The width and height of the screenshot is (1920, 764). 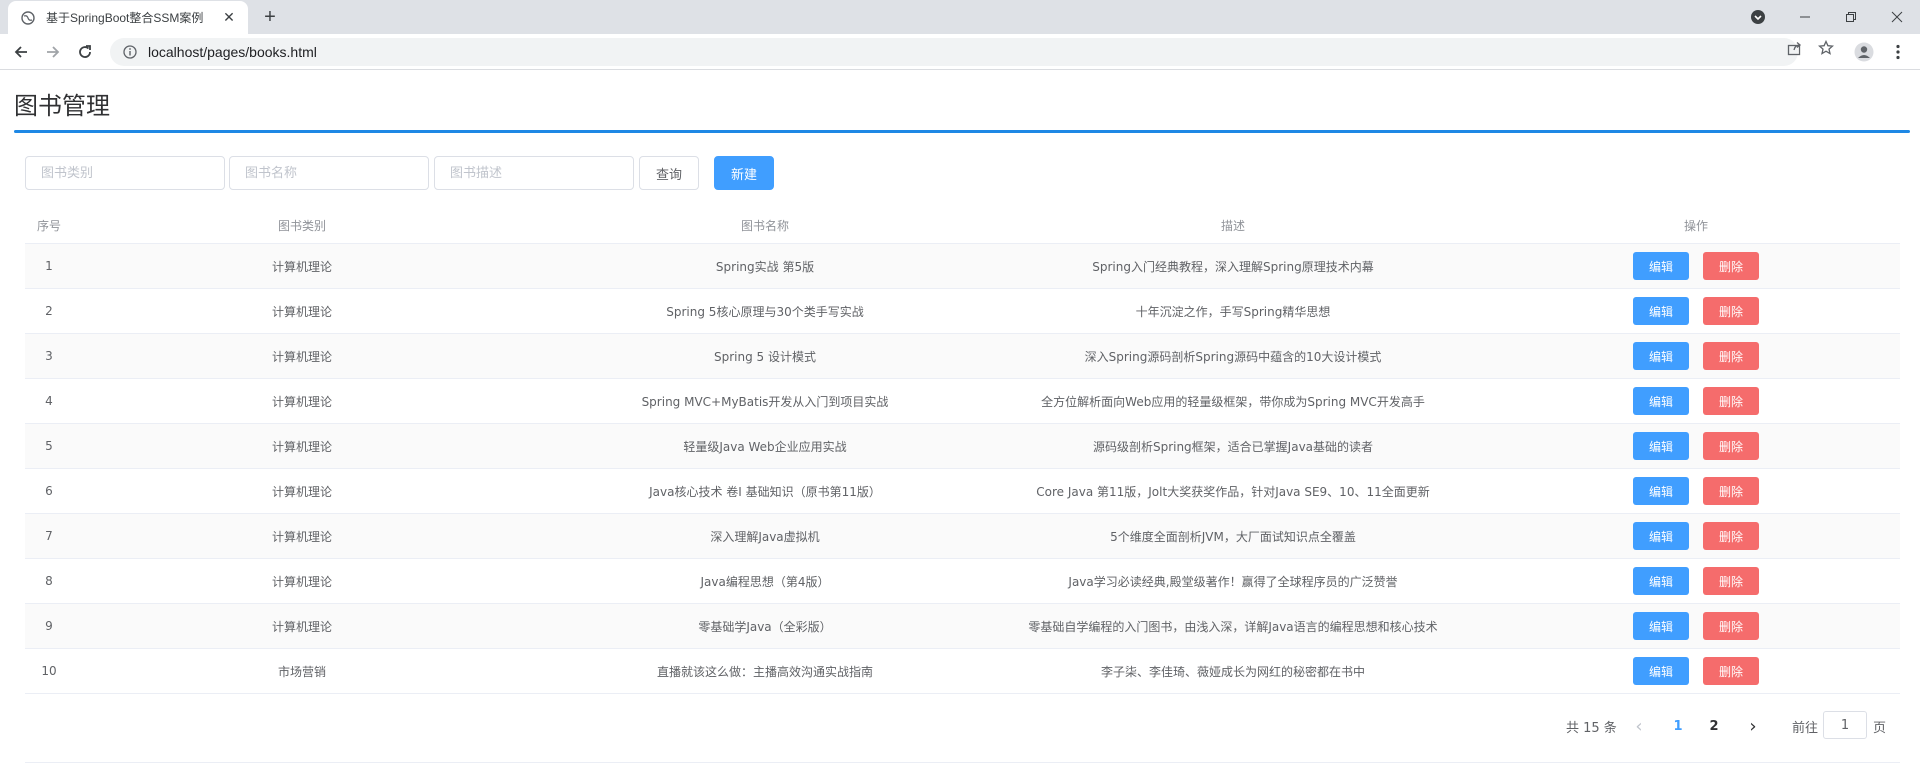 What do you see at coordinates (1794, 48) in the screenshot?
I see `share-icon` at bounding box center [1794, 48].